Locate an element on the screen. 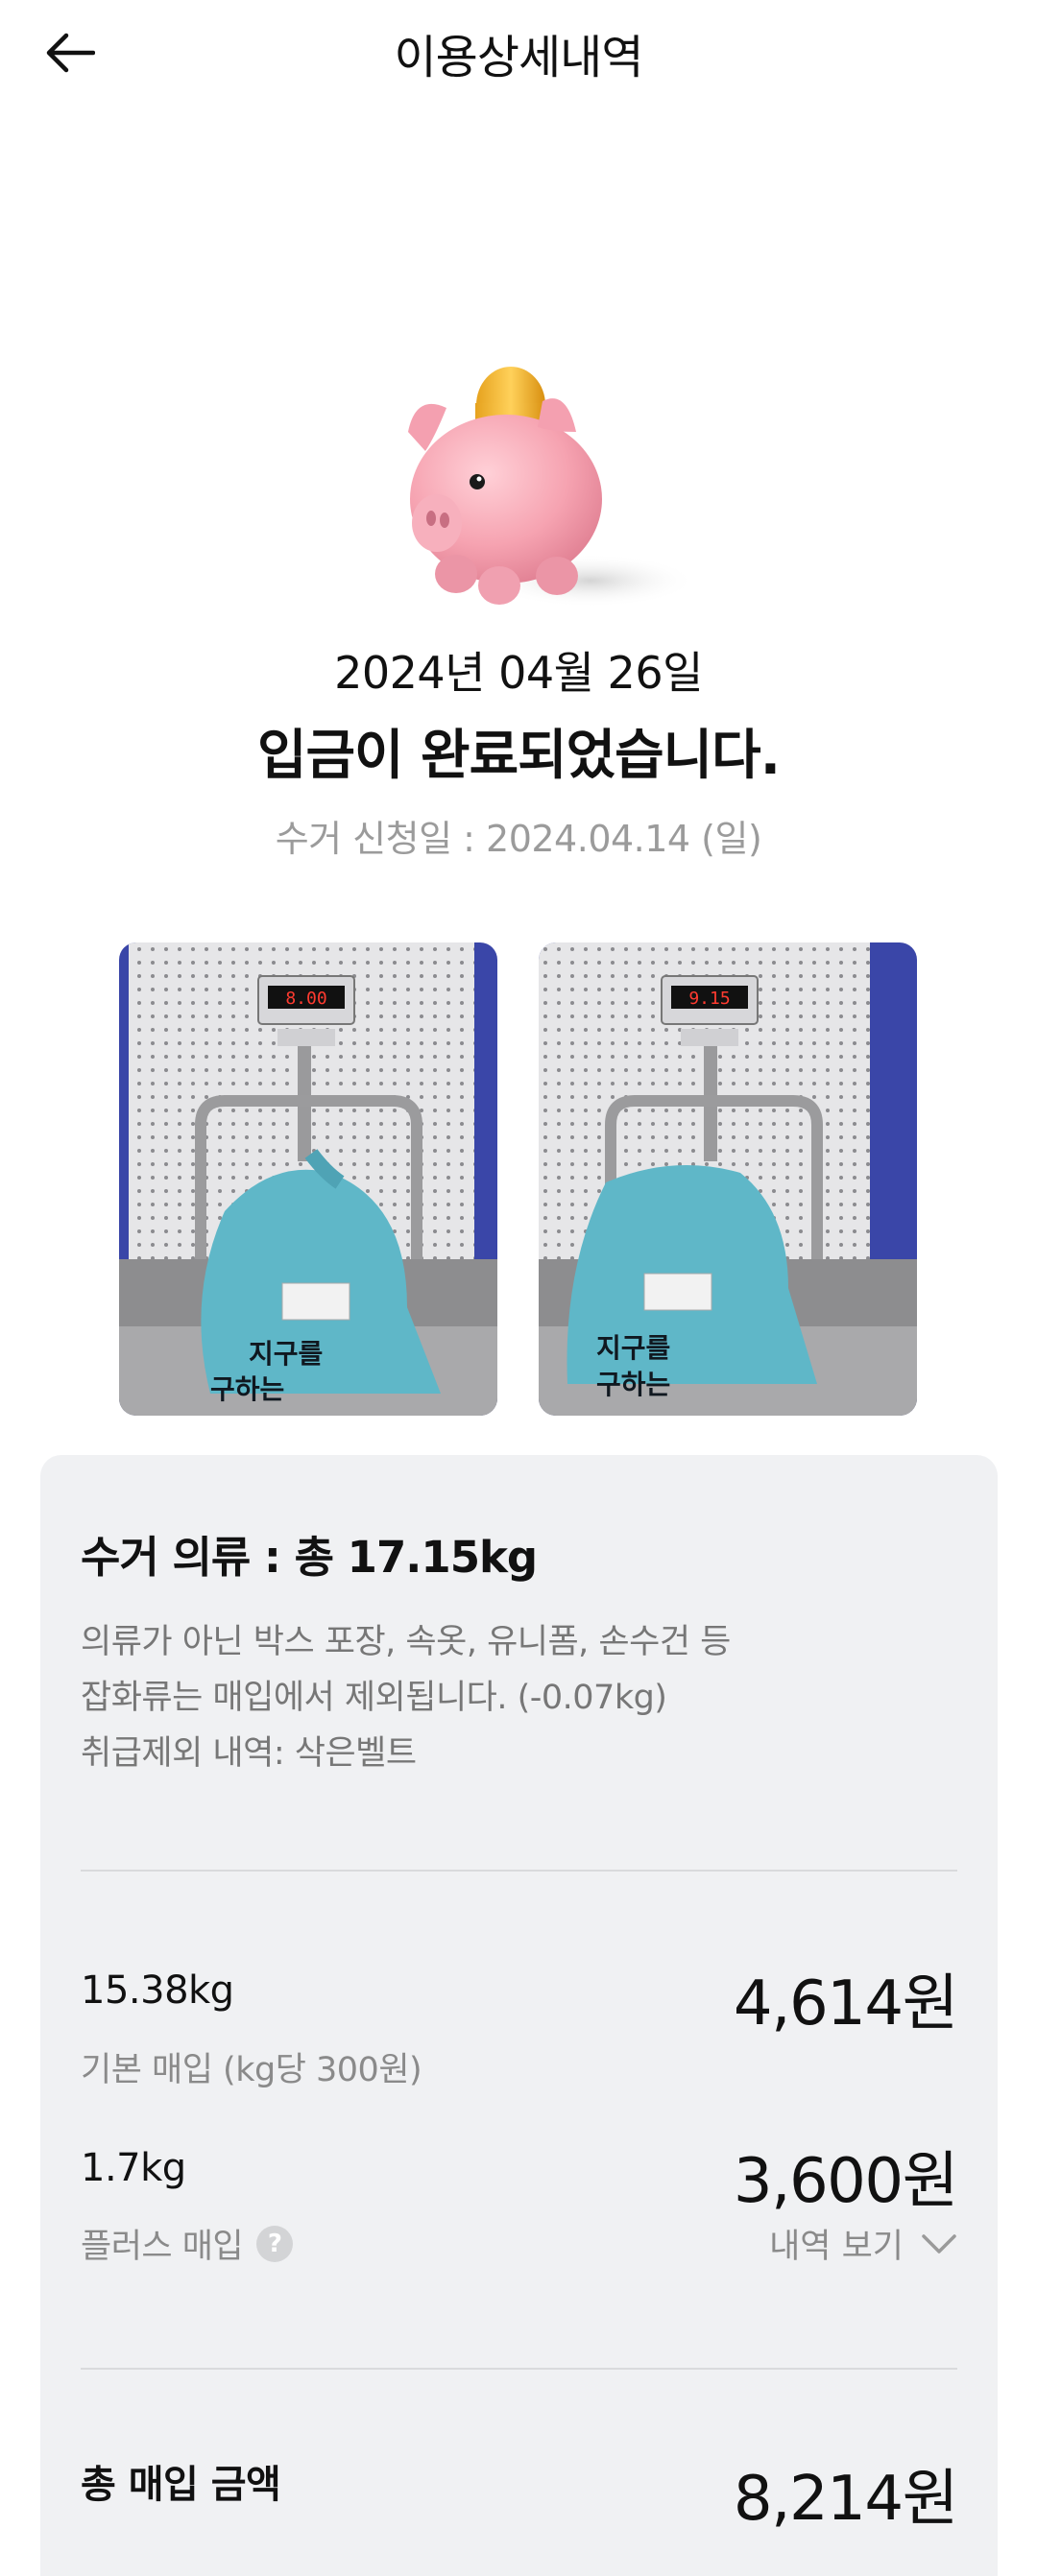 This screenshot has width=1037, height=2576. scale-reading: 9.15 is located at coordinates (709, 999).